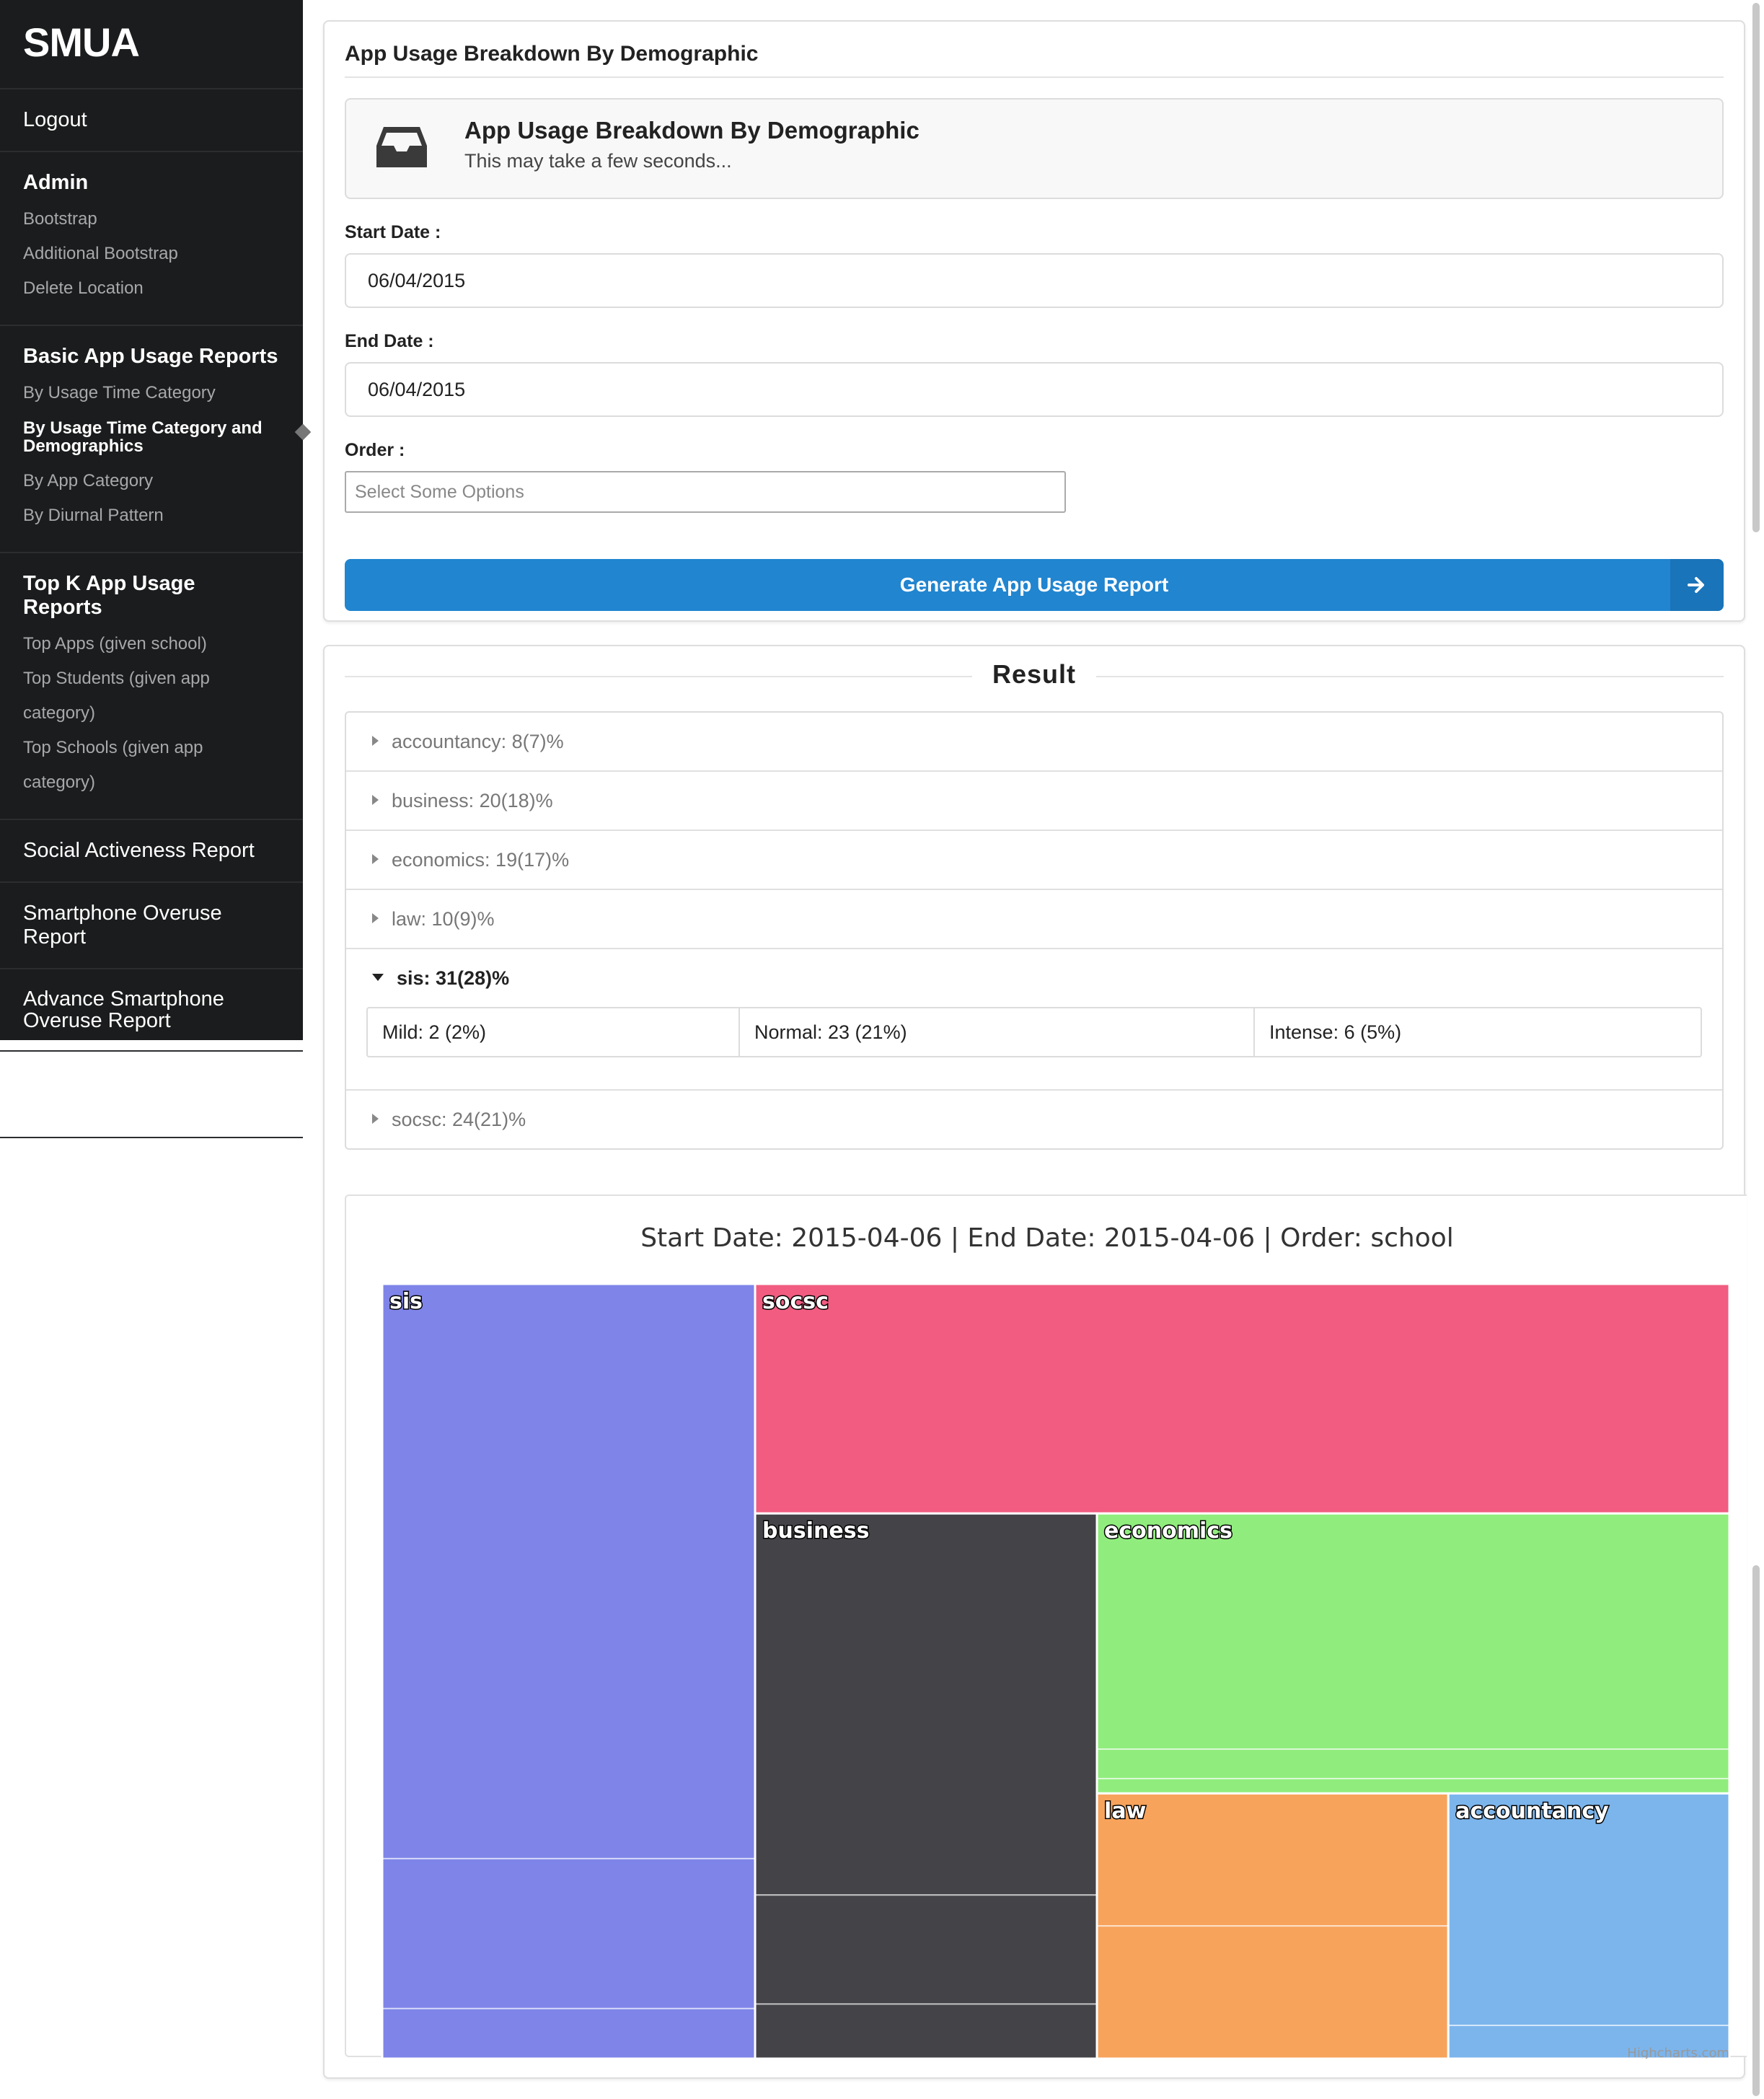  Describe the element at coordinates (1756, 267) in the screenshot. I see `page-scrollbar-top` at that location.